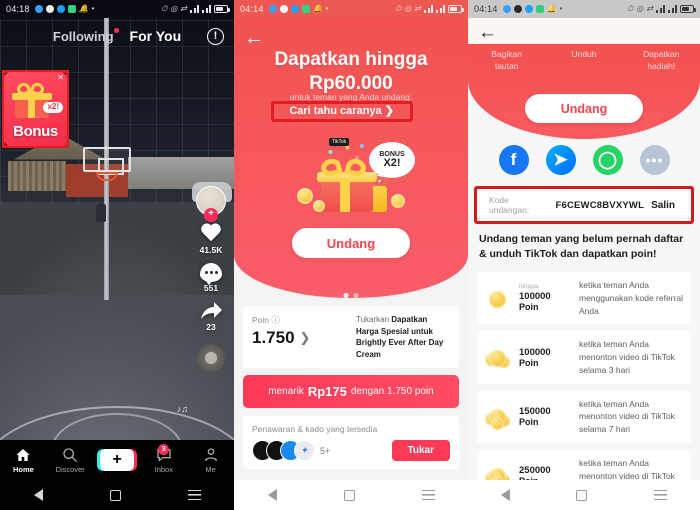 This screenshot has width=700, height=510. Describe the element at coordinates (327, 392) in the screenshot. I see `banner-amount: Rp175` at that location.